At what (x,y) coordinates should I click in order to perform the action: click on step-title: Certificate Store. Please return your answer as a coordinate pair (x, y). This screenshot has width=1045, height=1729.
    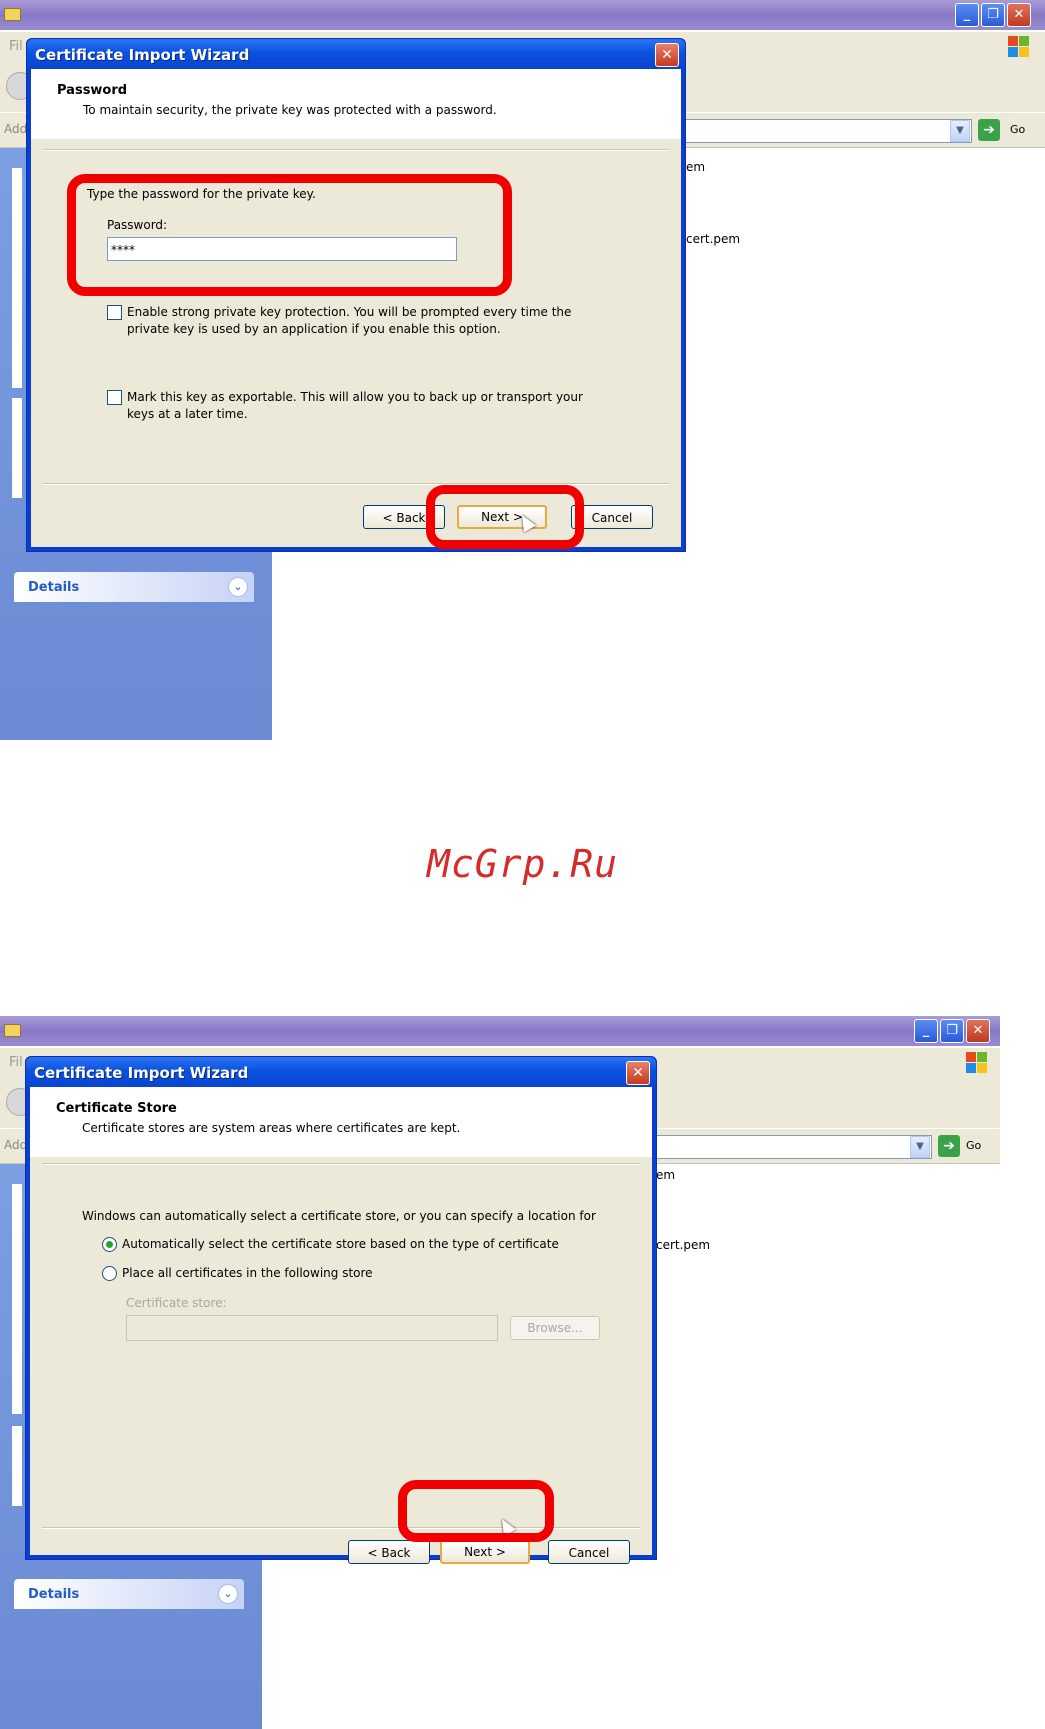
    Looking at the image, I should click on (116, 1108).